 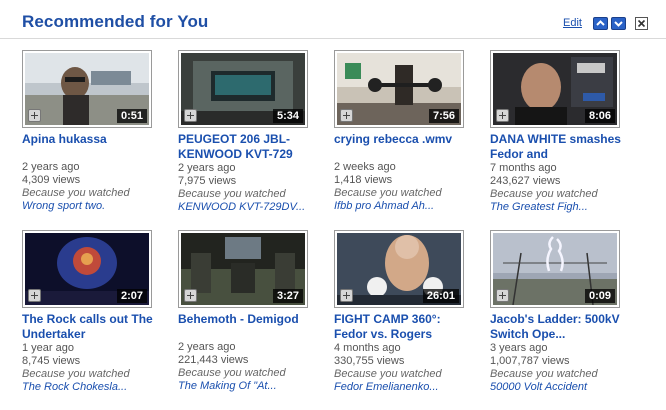 I want to click on upload-age: 7 months ago, so click(x=523, y=168).